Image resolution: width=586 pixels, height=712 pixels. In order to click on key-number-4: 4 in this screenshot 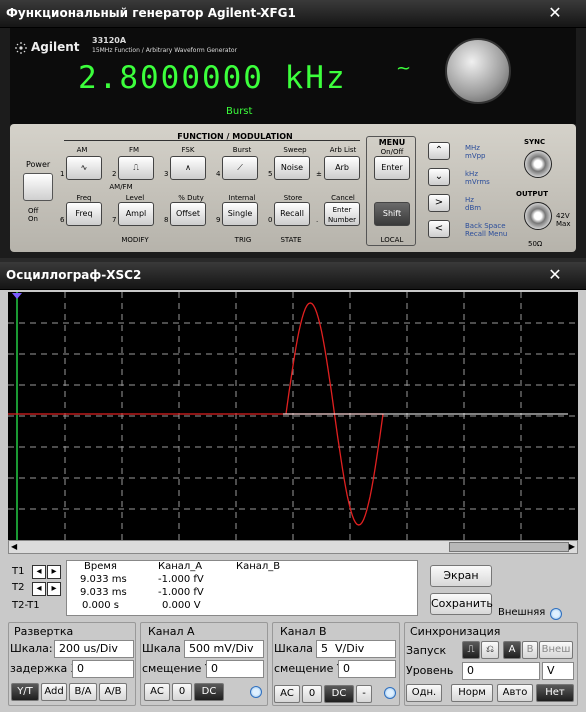, I will do `click(218, 174)`.